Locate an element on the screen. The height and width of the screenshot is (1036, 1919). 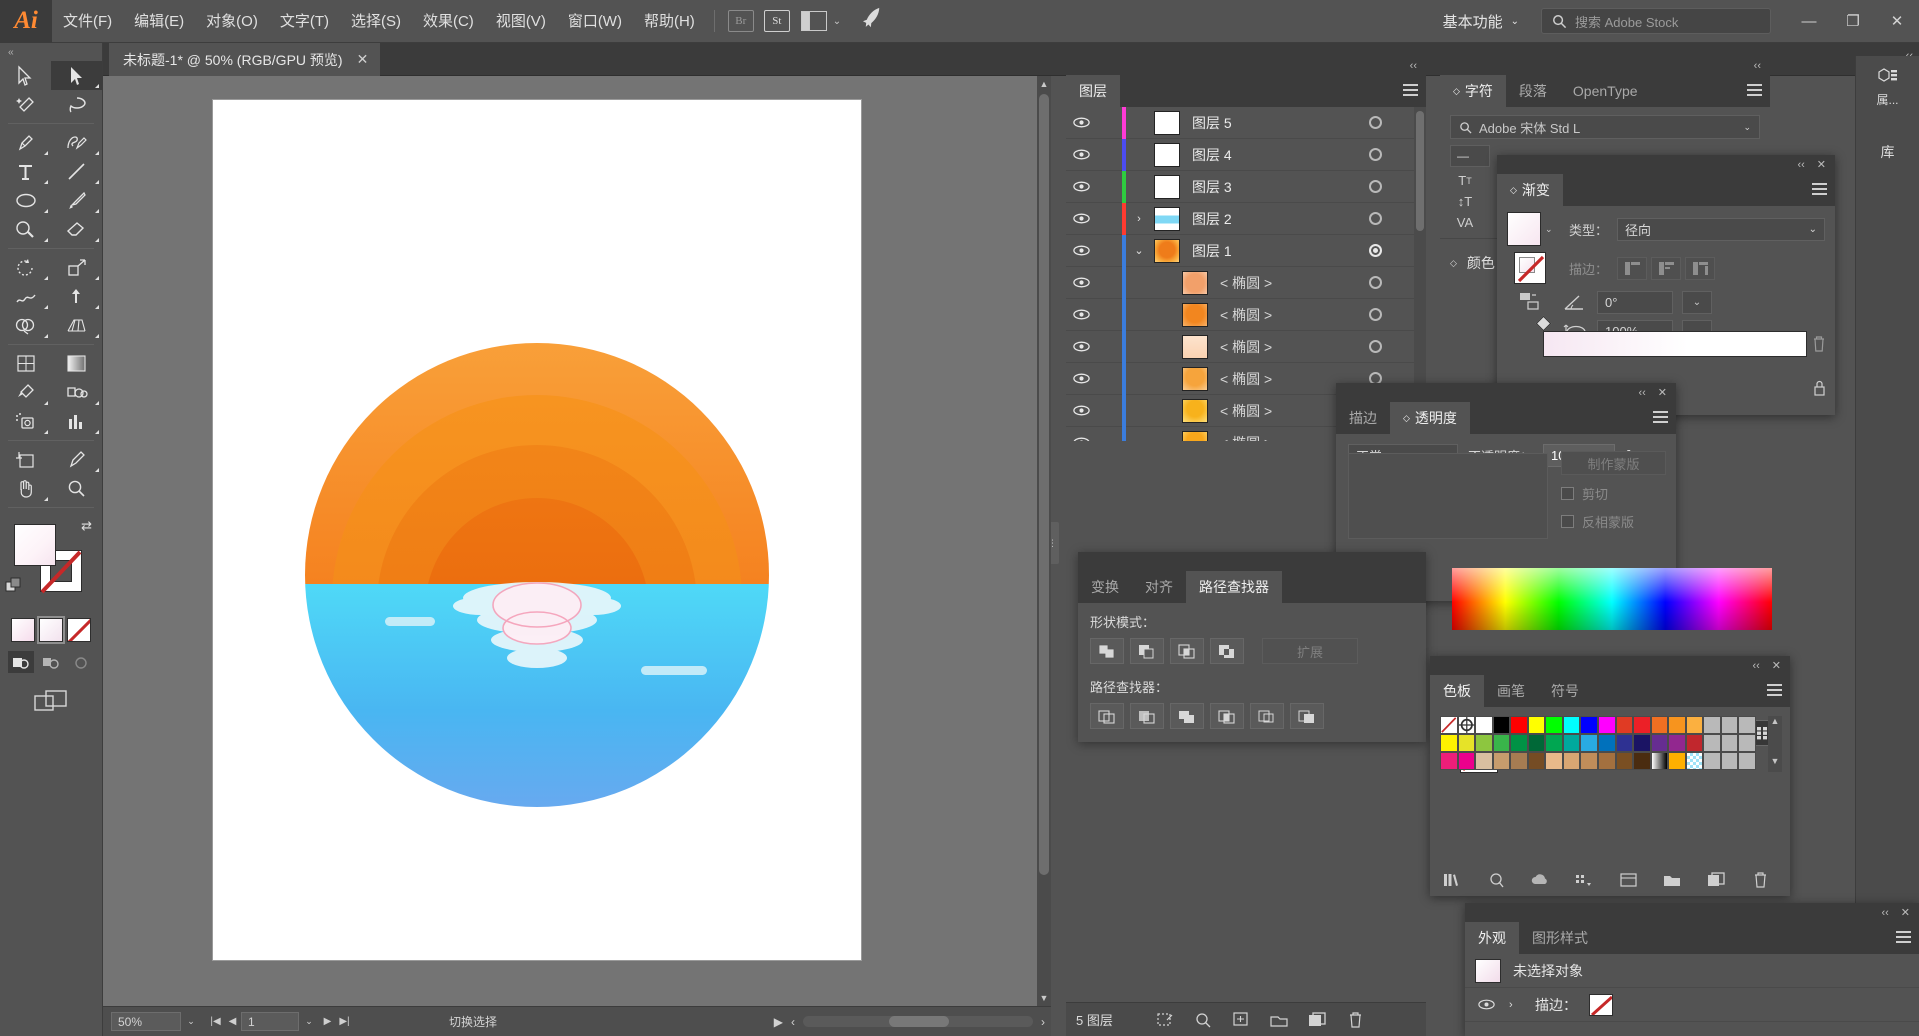
tab-transform: 变换 is located at coordinates (1105, 587).